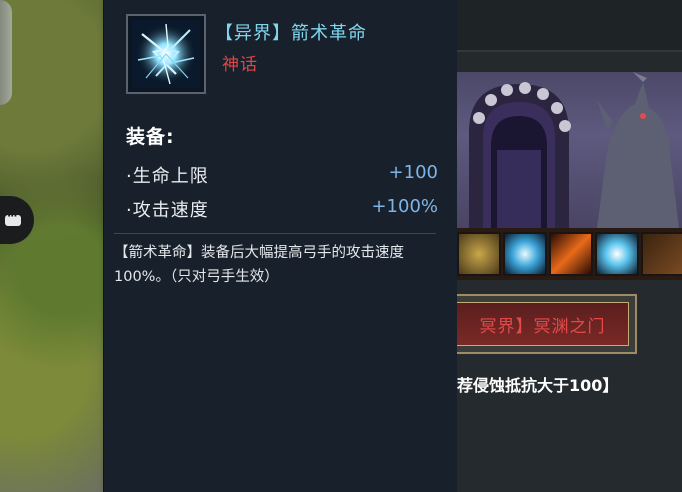  Describe the element at coordinates (413, 172) in the screenshot. I see `stat-value: +100` at that location.